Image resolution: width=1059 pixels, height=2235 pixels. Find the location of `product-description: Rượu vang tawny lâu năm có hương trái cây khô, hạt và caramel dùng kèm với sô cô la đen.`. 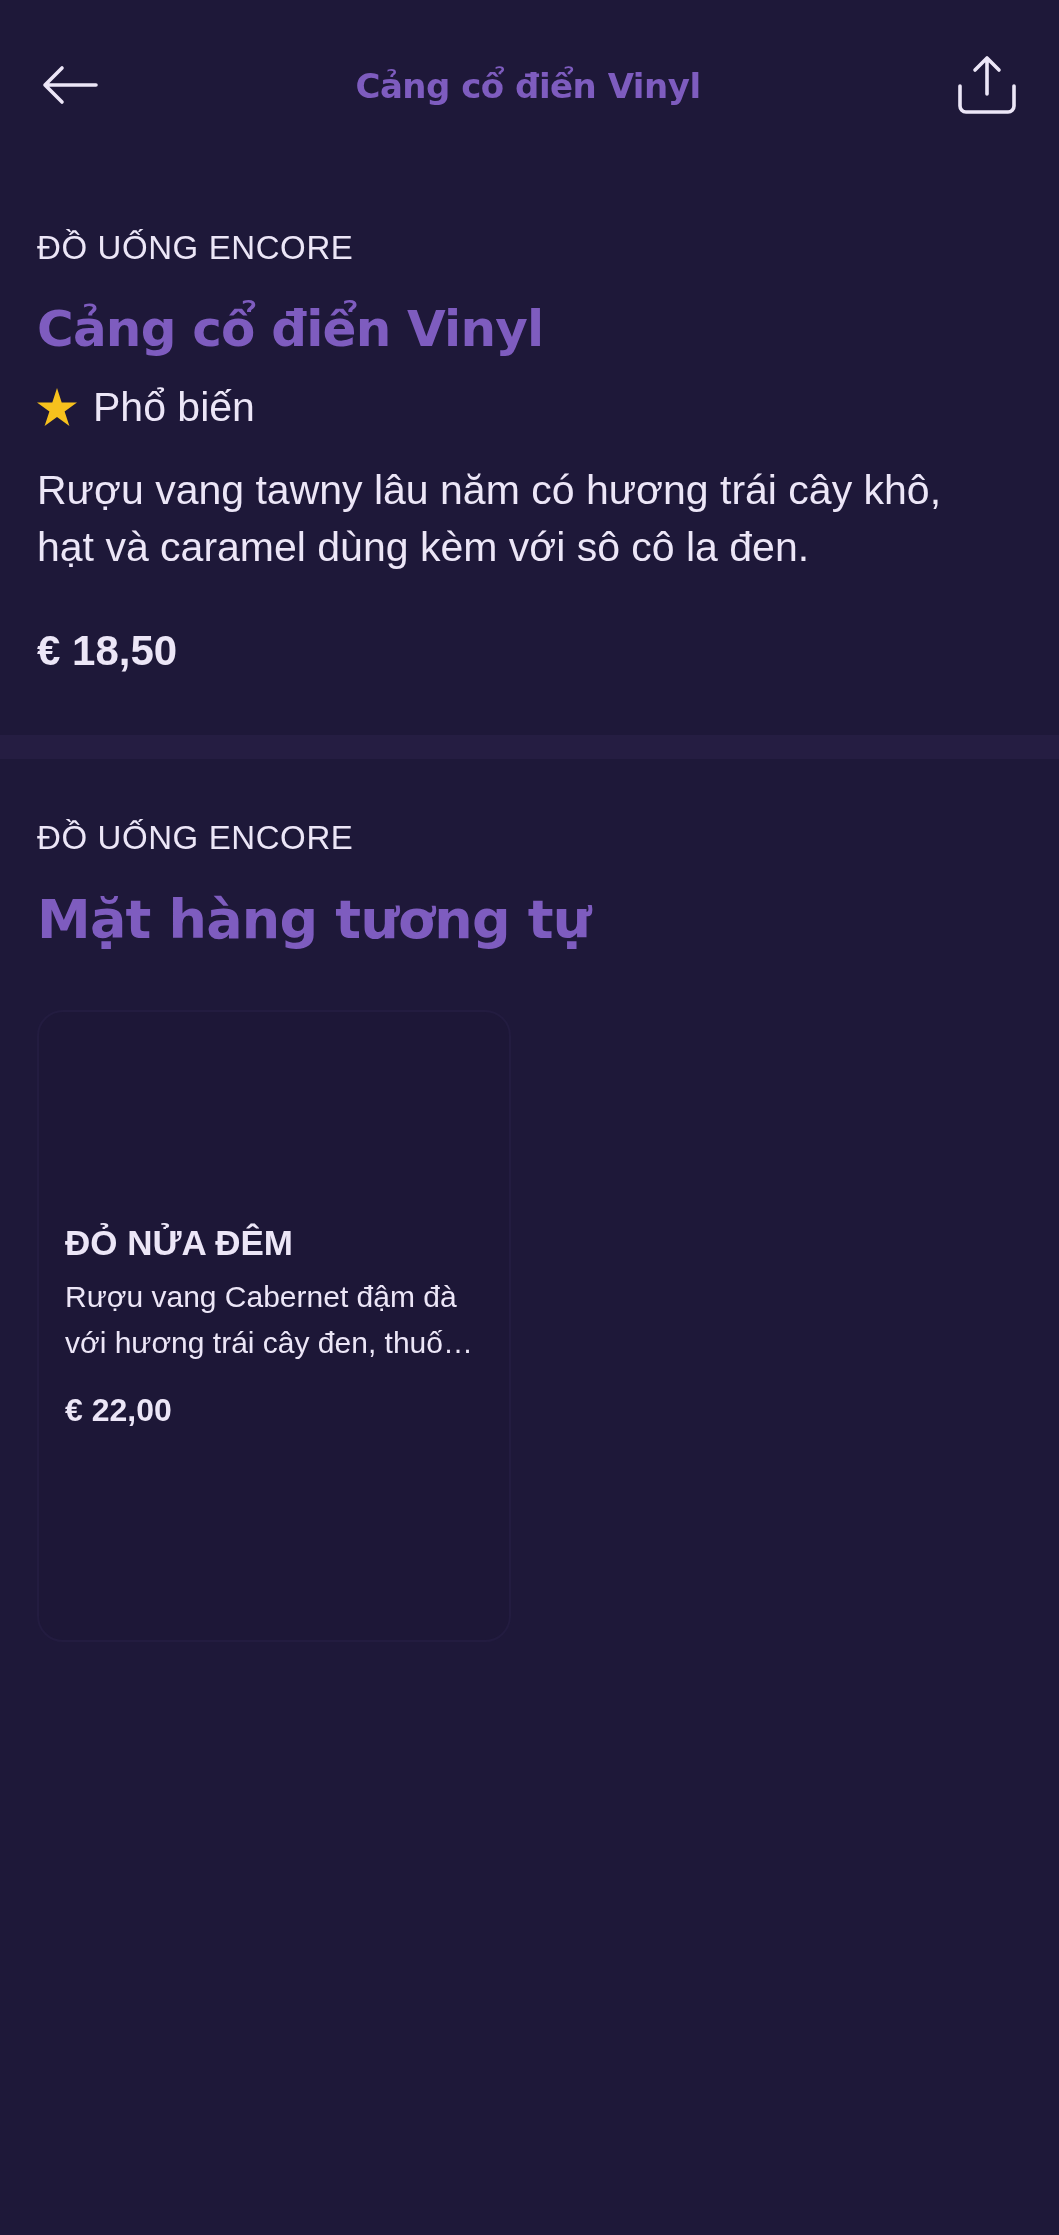

product-description: Rượu vang tawny lâu năm có hương trái cây khô, hạt và caramel dùng kèm với sô cô la đen. is located at coordinates (490, 519).